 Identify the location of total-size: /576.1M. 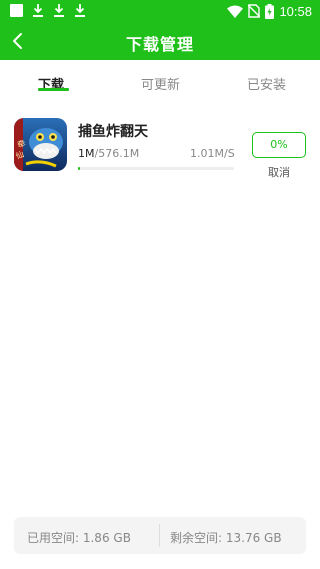
(117, 153).